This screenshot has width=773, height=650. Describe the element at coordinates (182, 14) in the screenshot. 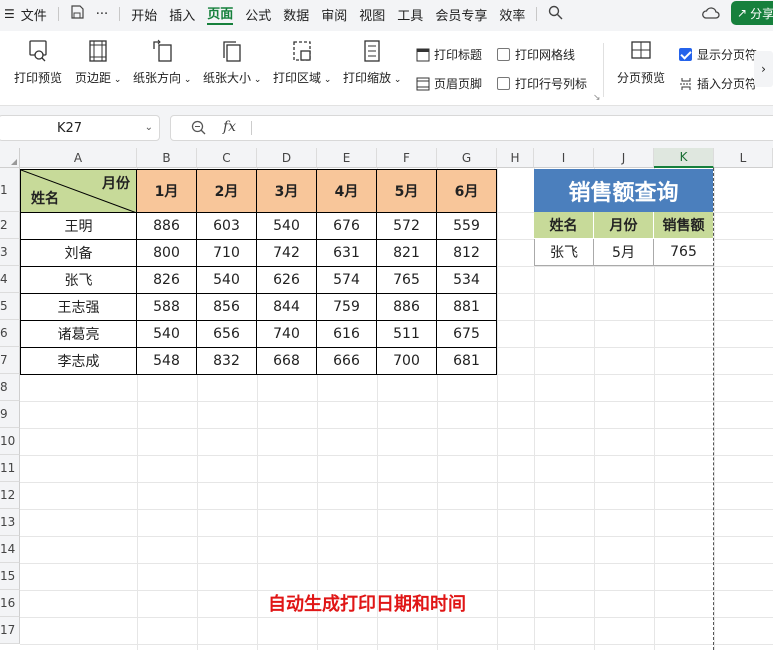

I see `menu-insert: 插入` at that location.